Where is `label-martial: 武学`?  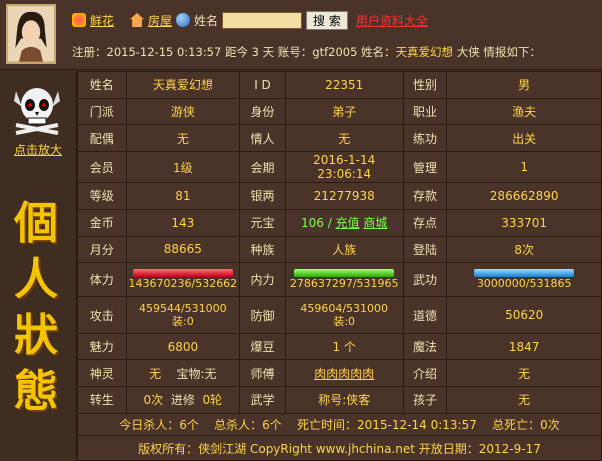
label-martial: 武学 is located at coordinates (262, 400).